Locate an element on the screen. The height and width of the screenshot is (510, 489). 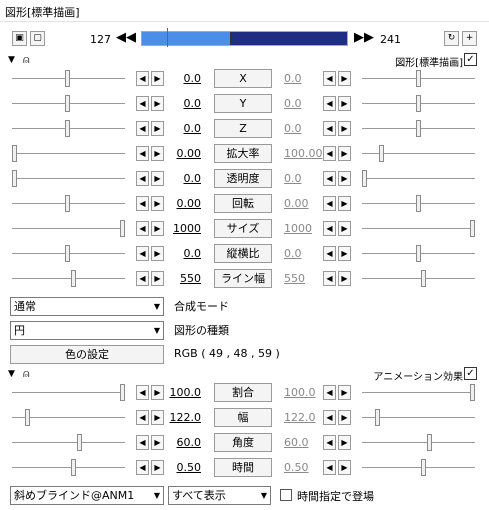
param-label-button: 時間 is located at coordinates (243, 467).